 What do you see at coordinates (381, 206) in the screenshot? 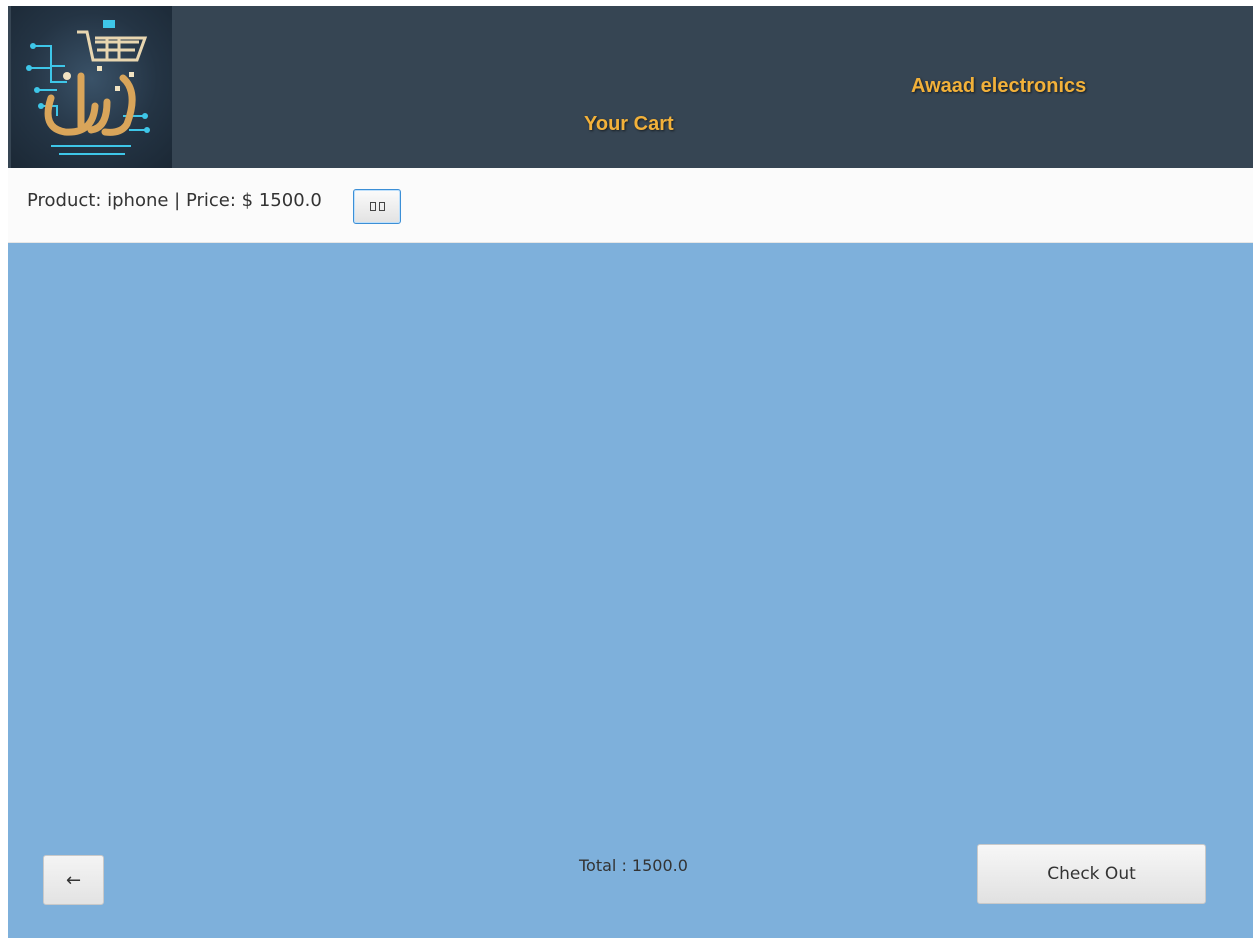
I see `remove-item-icon-glyph` at bounding box center [381, 206].